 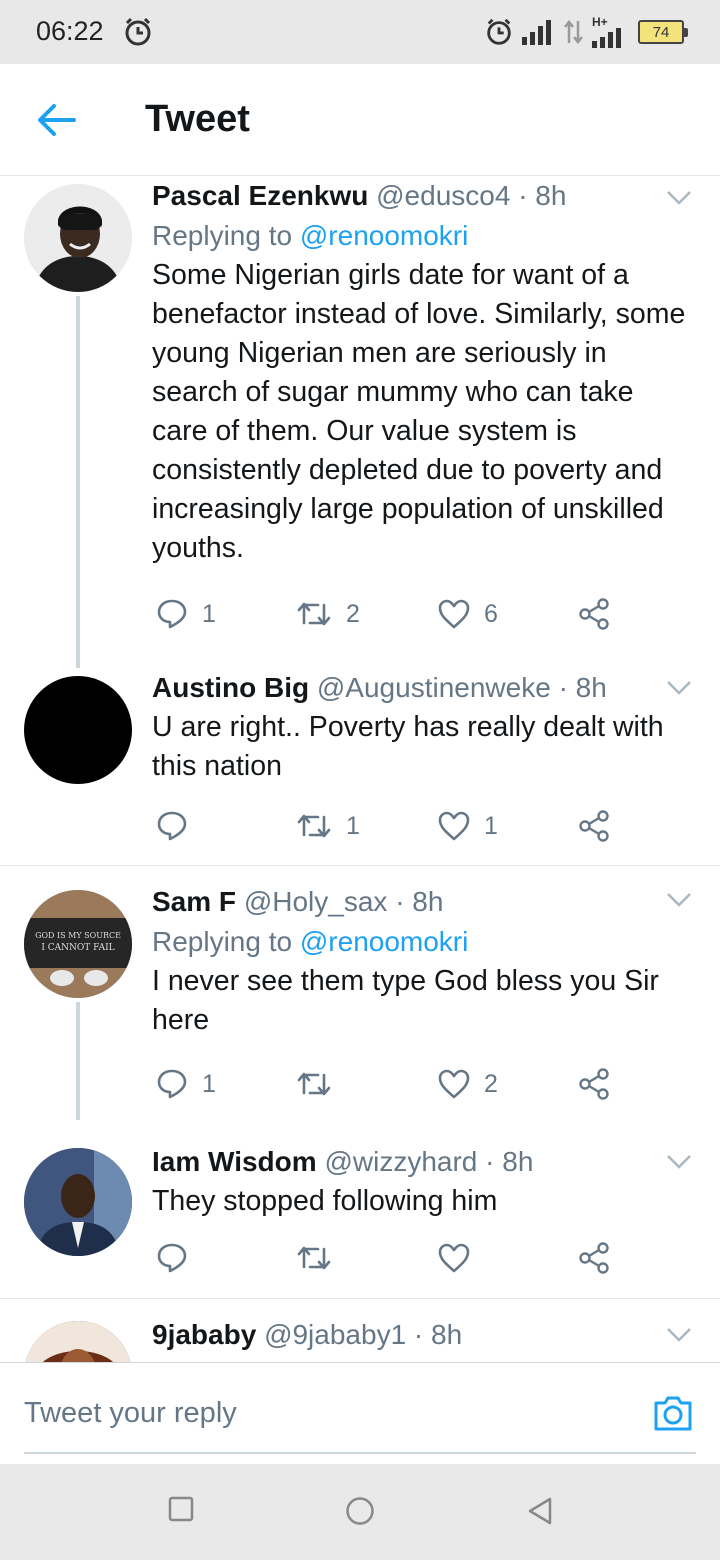 I want to click on network-type-label: H+, so click(x=600, y=22).